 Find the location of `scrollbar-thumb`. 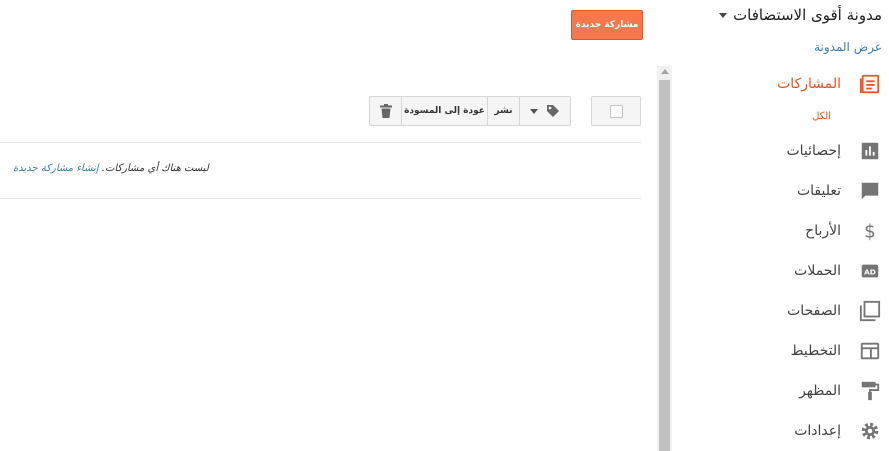

scrollbar-thumb is located at coordinates (664, 265).